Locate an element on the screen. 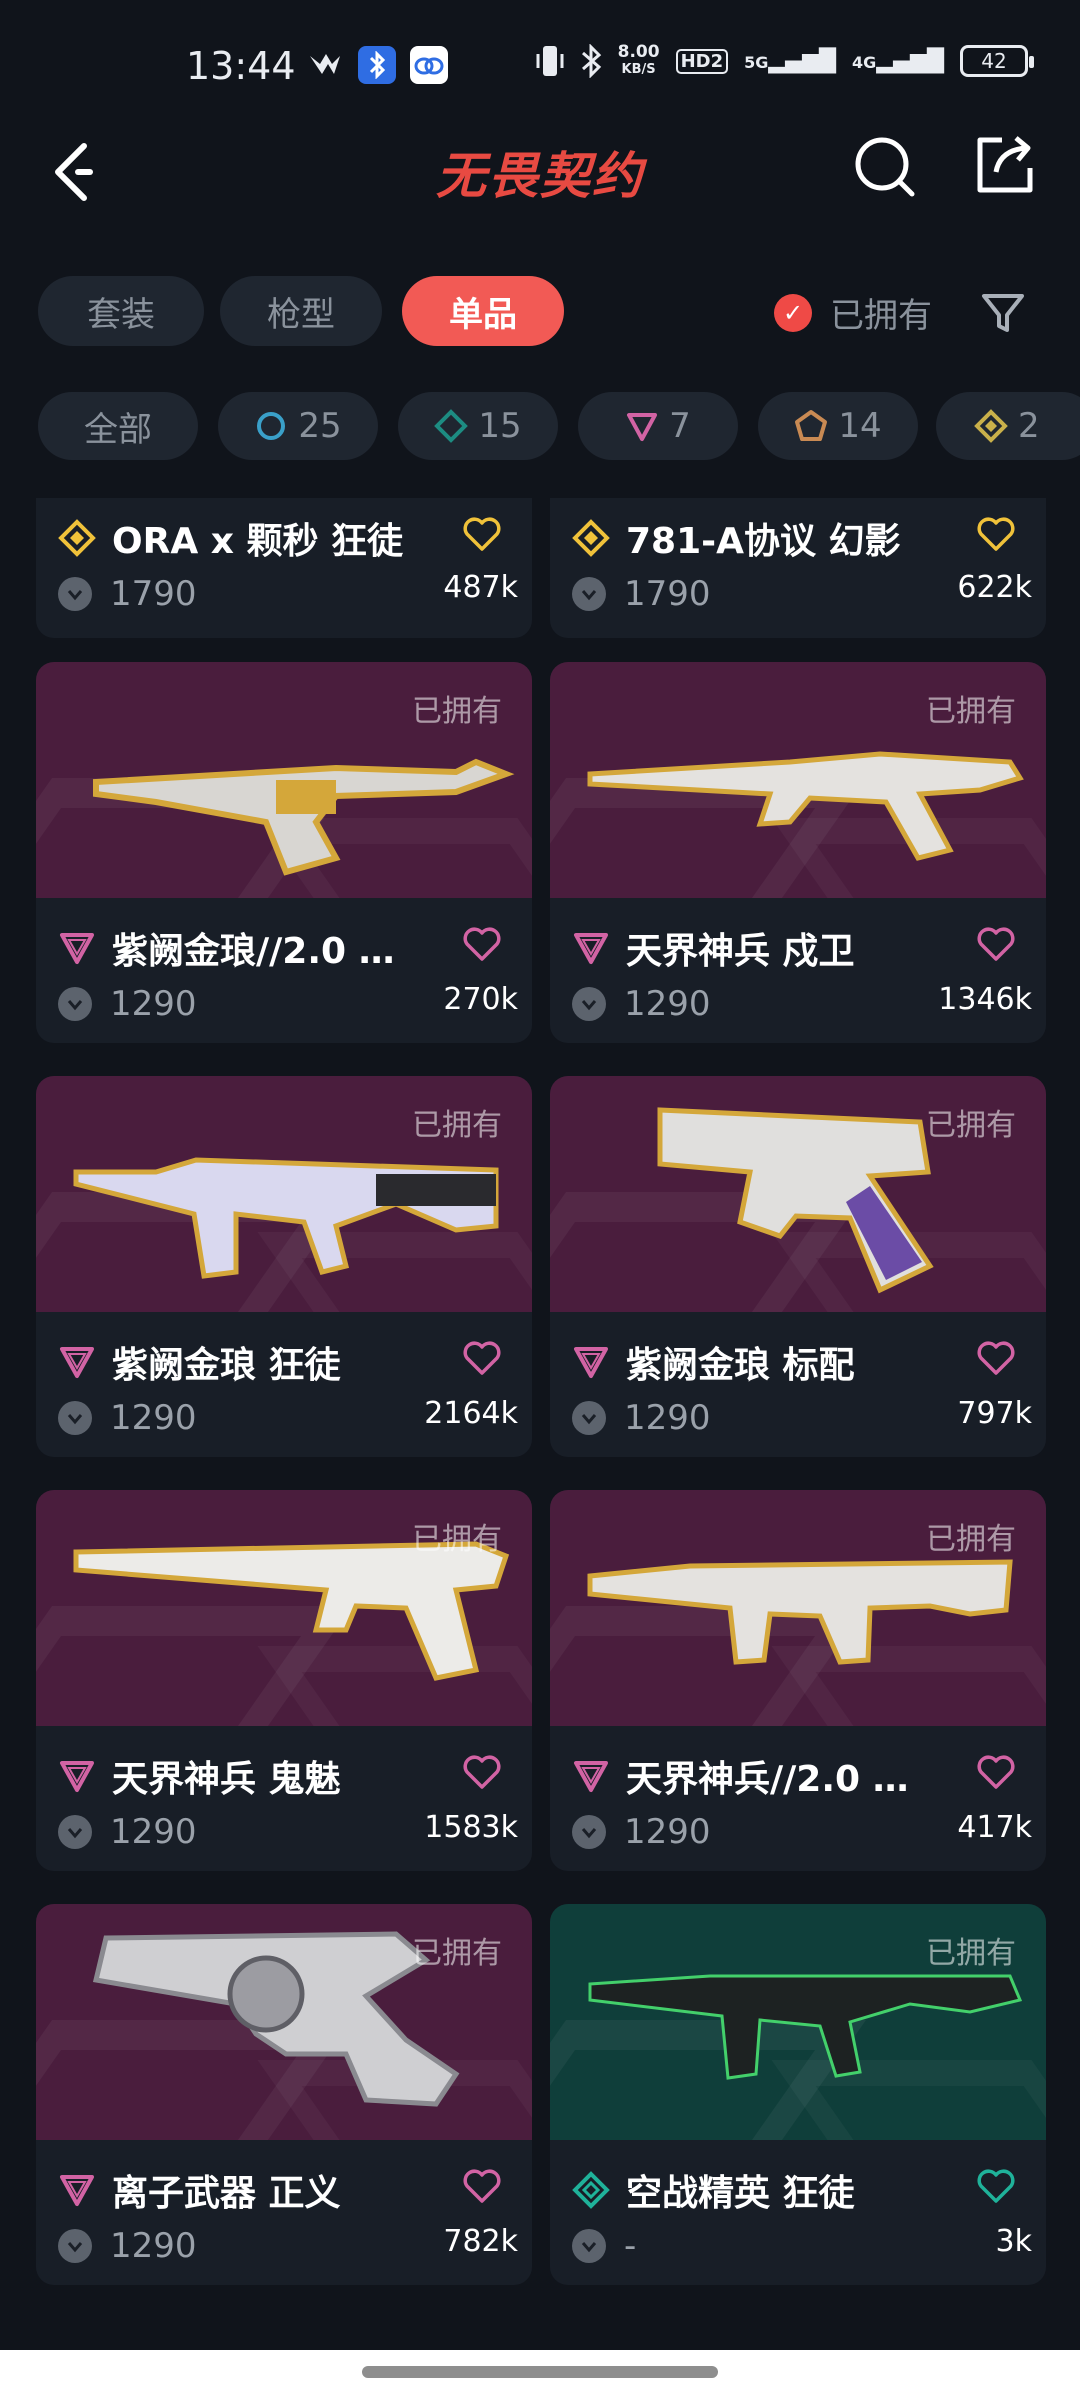  checkmark-icon: ✓ is located at coordinates (793, 312).